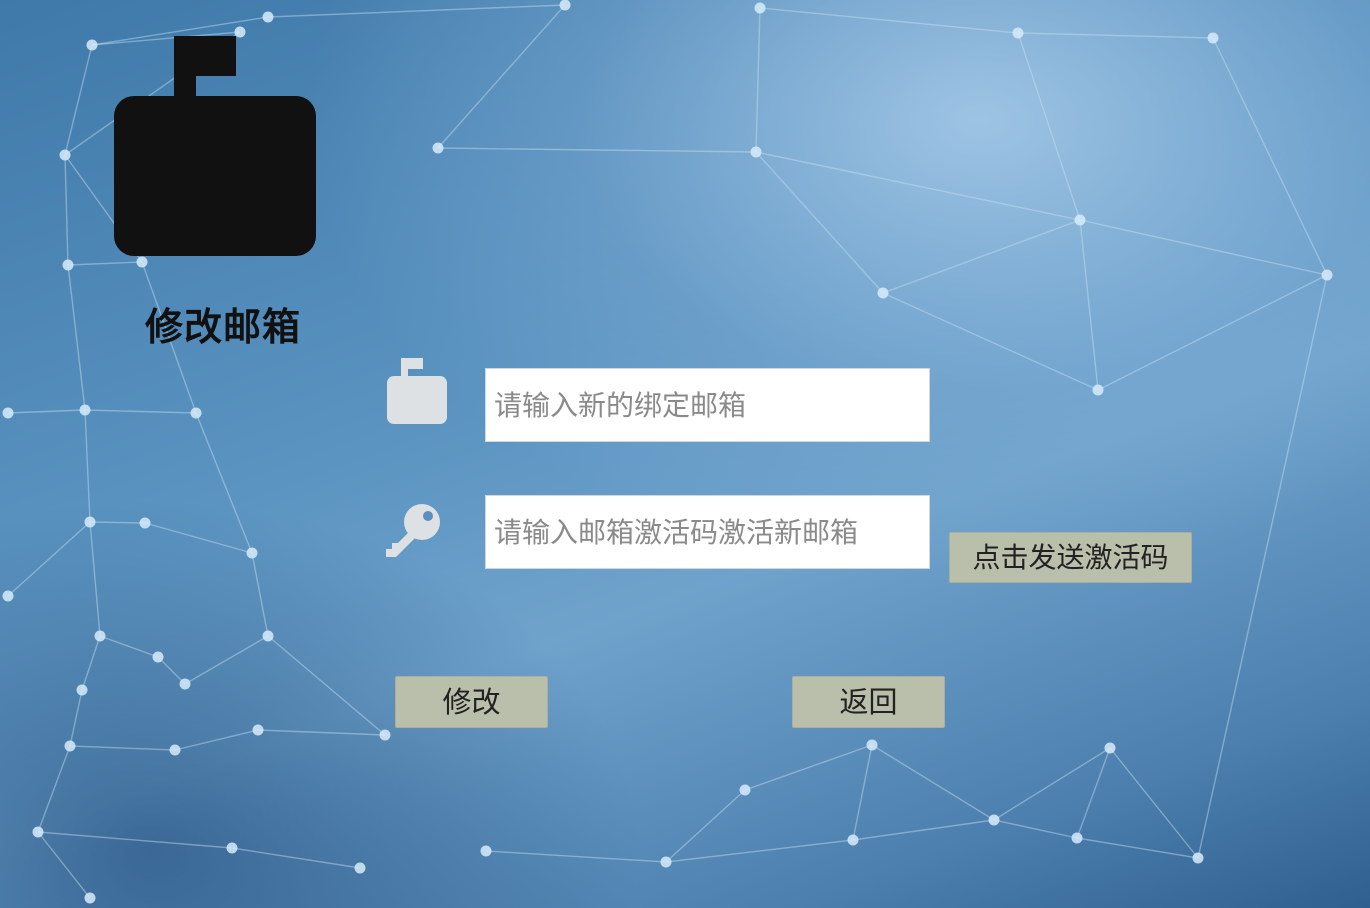 This screenshot has height=908, width=1370. I want to click on send-code-button: 点击发送激活码, so click(1070, 557).